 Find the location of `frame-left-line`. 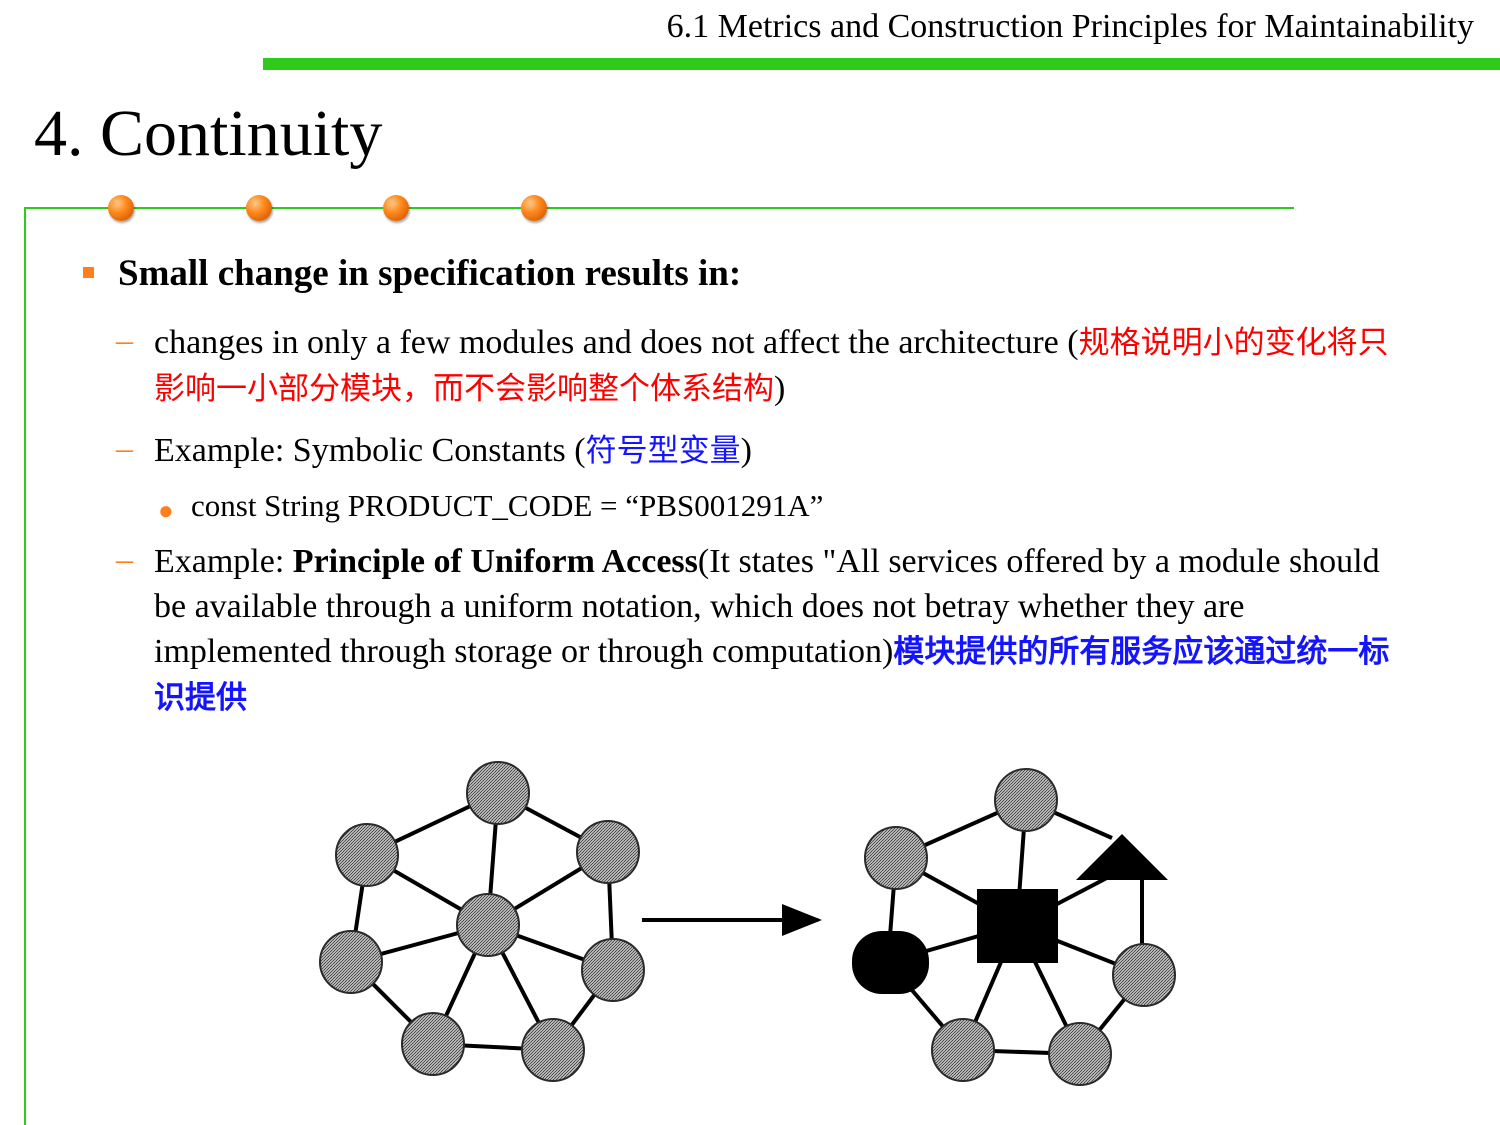

frame-left-line is located at coordinates (25, 666).